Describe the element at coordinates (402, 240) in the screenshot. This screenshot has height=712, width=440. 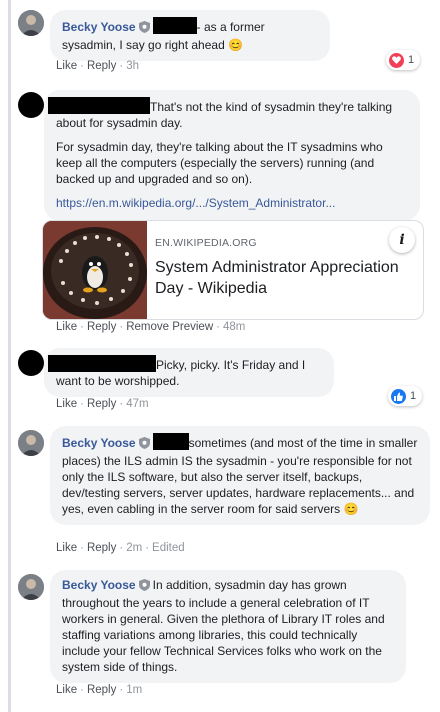
I see `info-icon: i` at that location.